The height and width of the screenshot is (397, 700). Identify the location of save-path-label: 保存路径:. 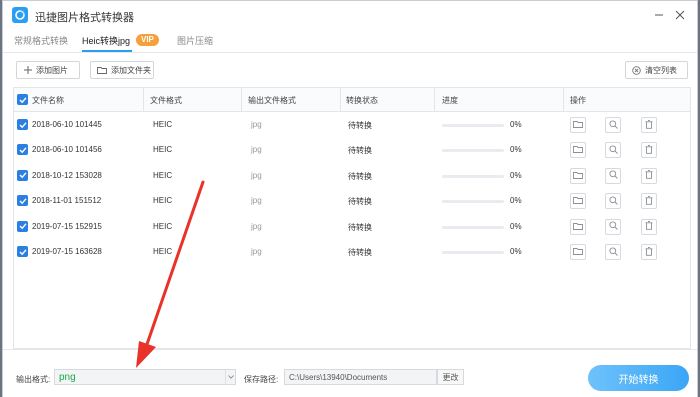
(261, 379).